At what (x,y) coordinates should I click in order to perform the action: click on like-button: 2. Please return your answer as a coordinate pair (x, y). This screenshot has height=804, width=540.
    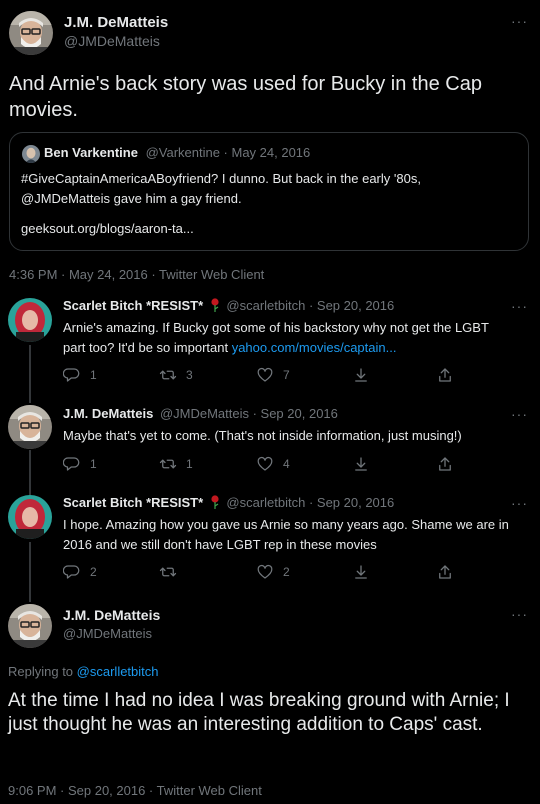
    Looking at the image, I should click on (273, 572).